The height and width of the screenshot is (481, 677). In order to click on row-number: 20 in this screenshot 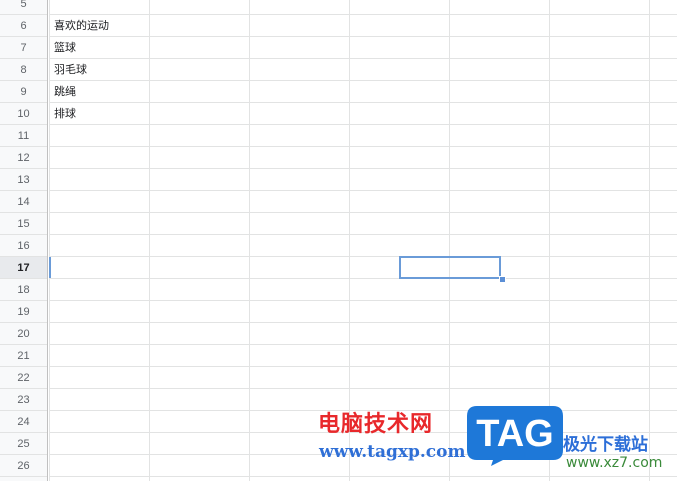, I will do `click(23, 334)`.